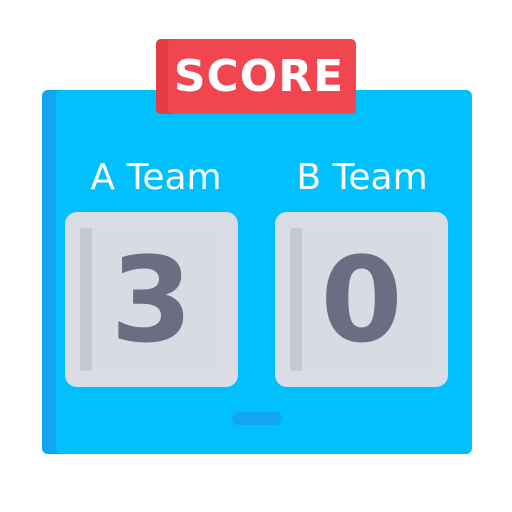 This screenshot has height=512, width=512. What do you see at coordinates (257, 418) in the screenshot?
I see `scoreboard-slot` at bounding box center [257, 418].